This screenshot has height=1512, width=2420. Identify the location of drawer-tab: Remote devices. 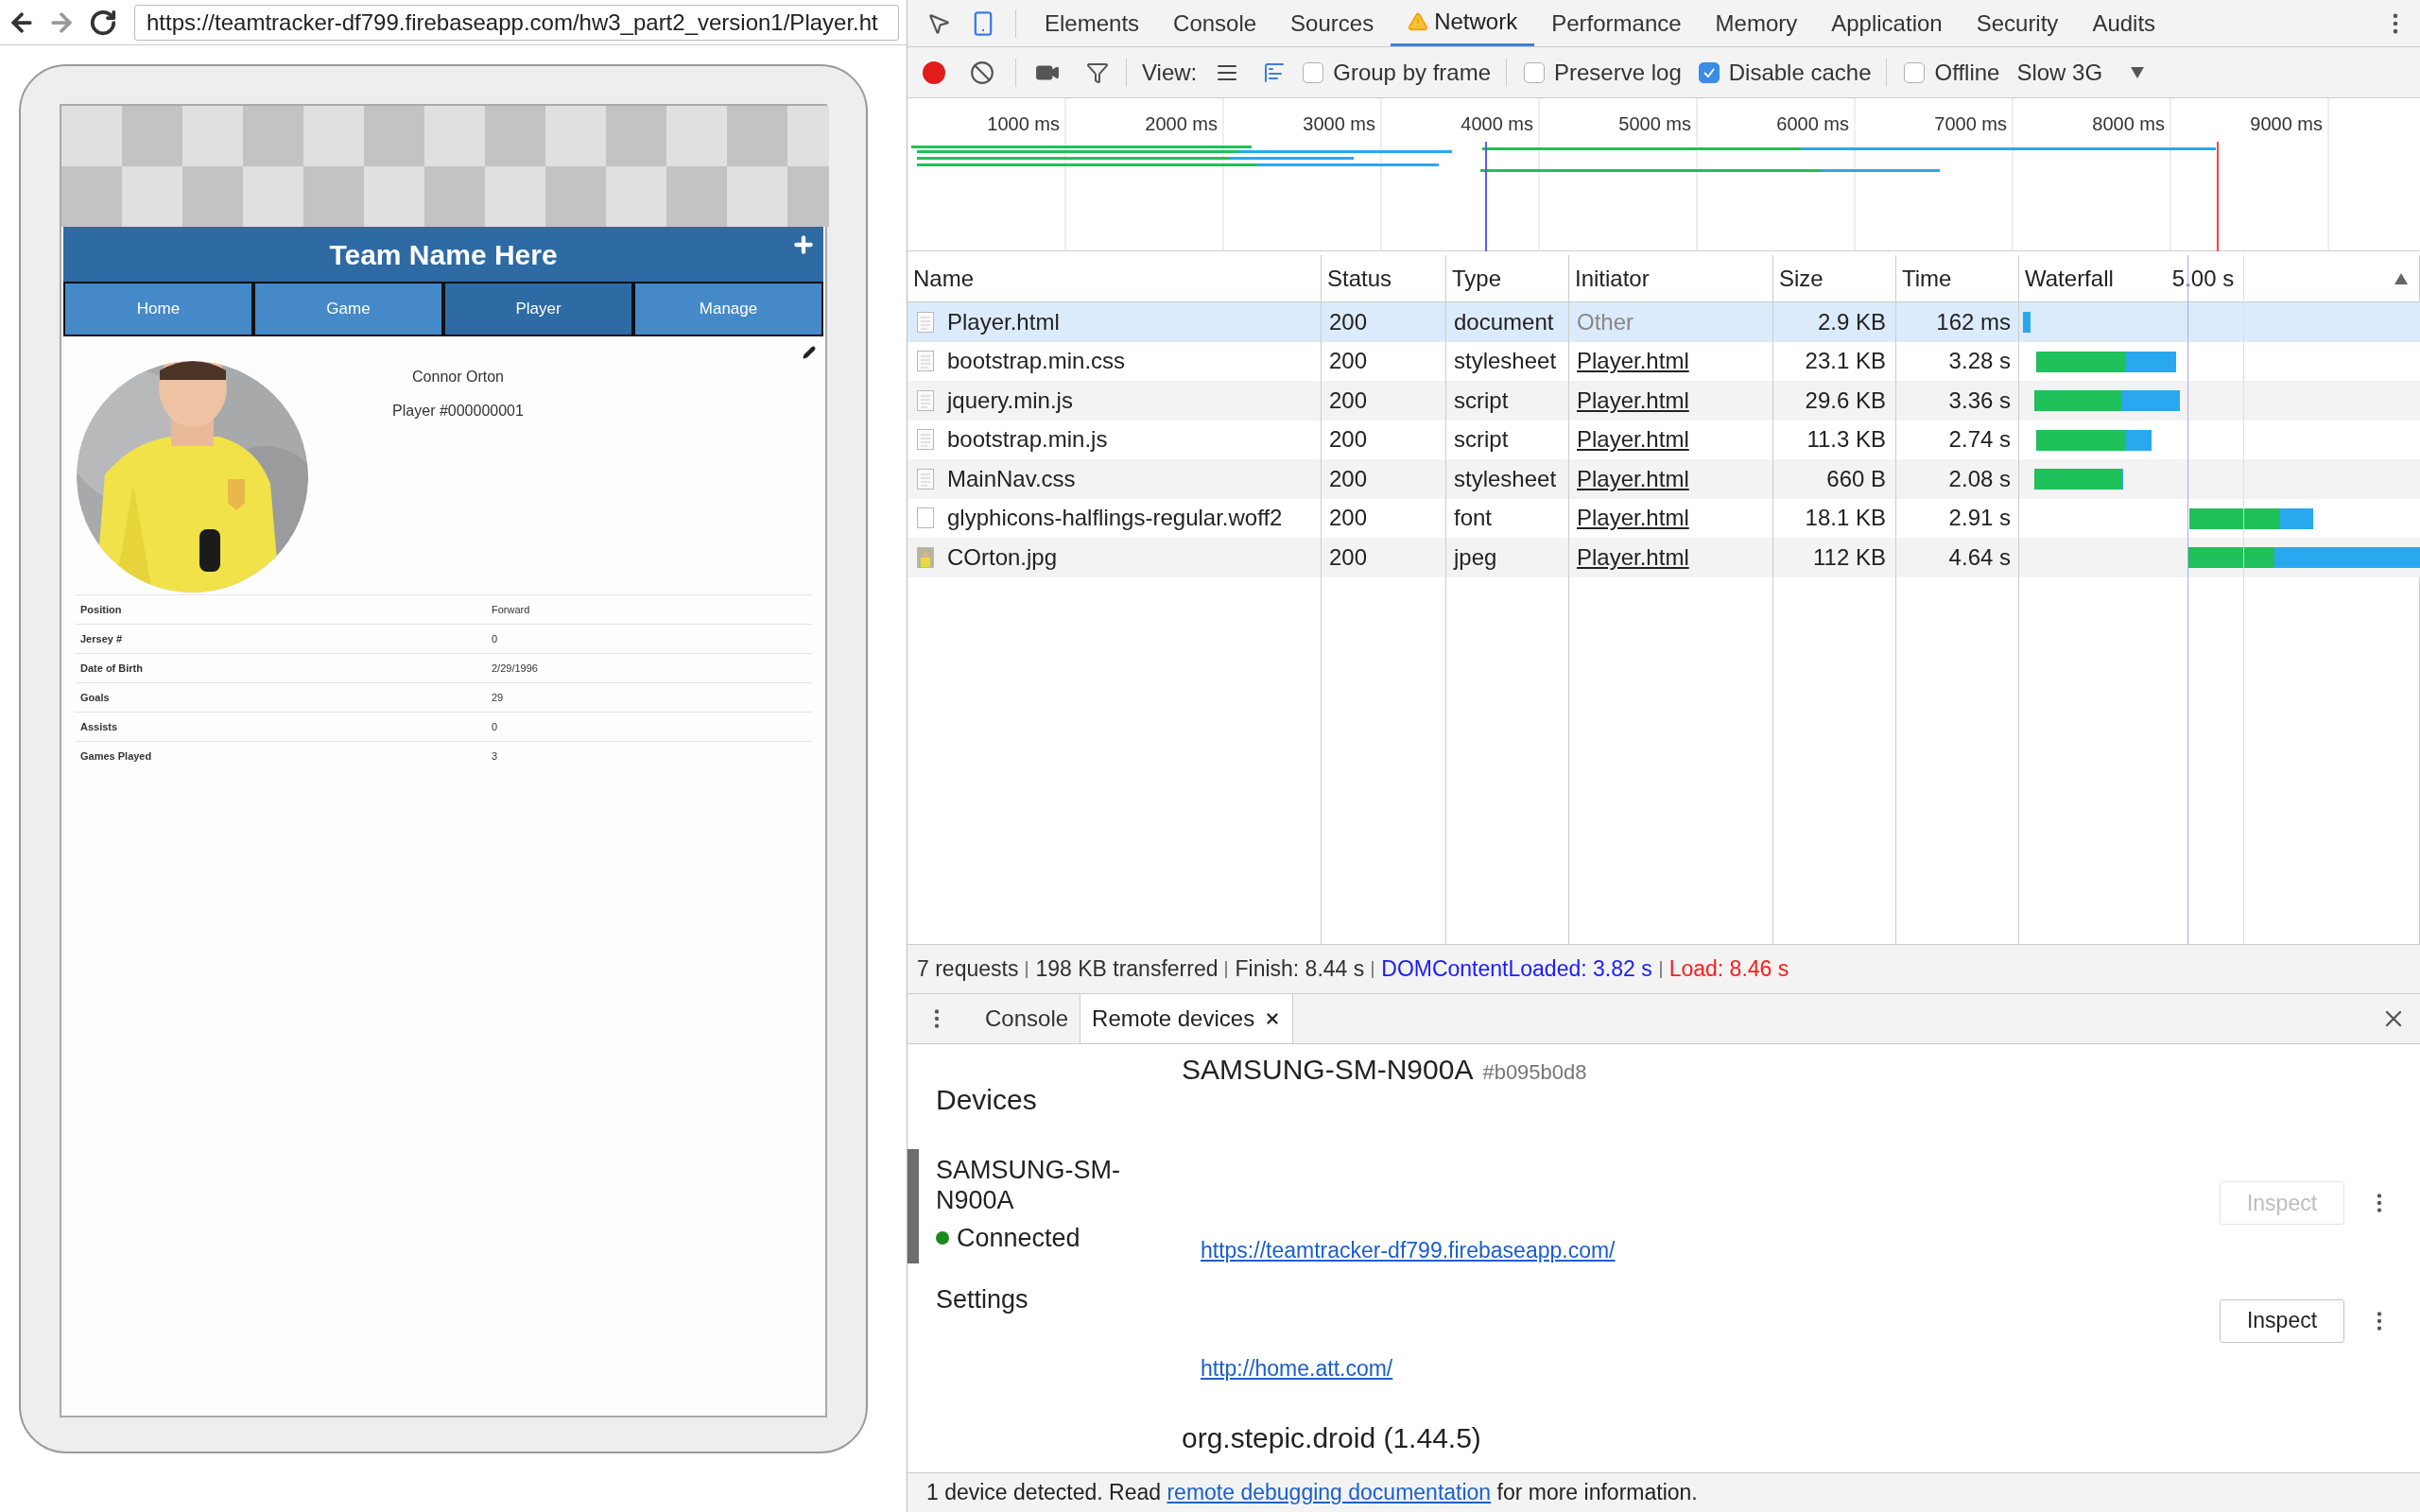
(1187, 1018).